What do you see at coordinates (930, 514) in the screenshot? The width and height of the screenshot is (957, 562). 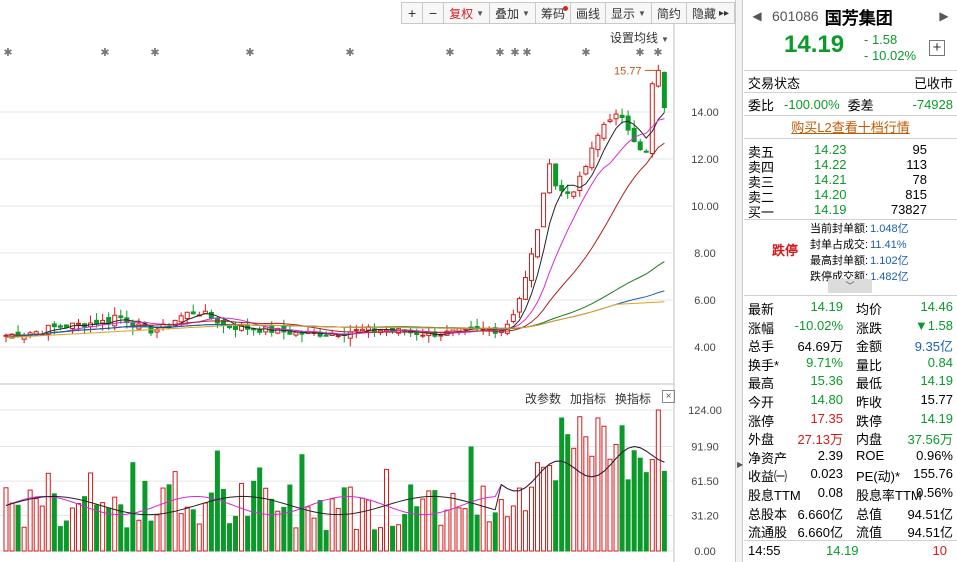 I see `quote-value: 94.51亿` at bounding box center [930, 514].